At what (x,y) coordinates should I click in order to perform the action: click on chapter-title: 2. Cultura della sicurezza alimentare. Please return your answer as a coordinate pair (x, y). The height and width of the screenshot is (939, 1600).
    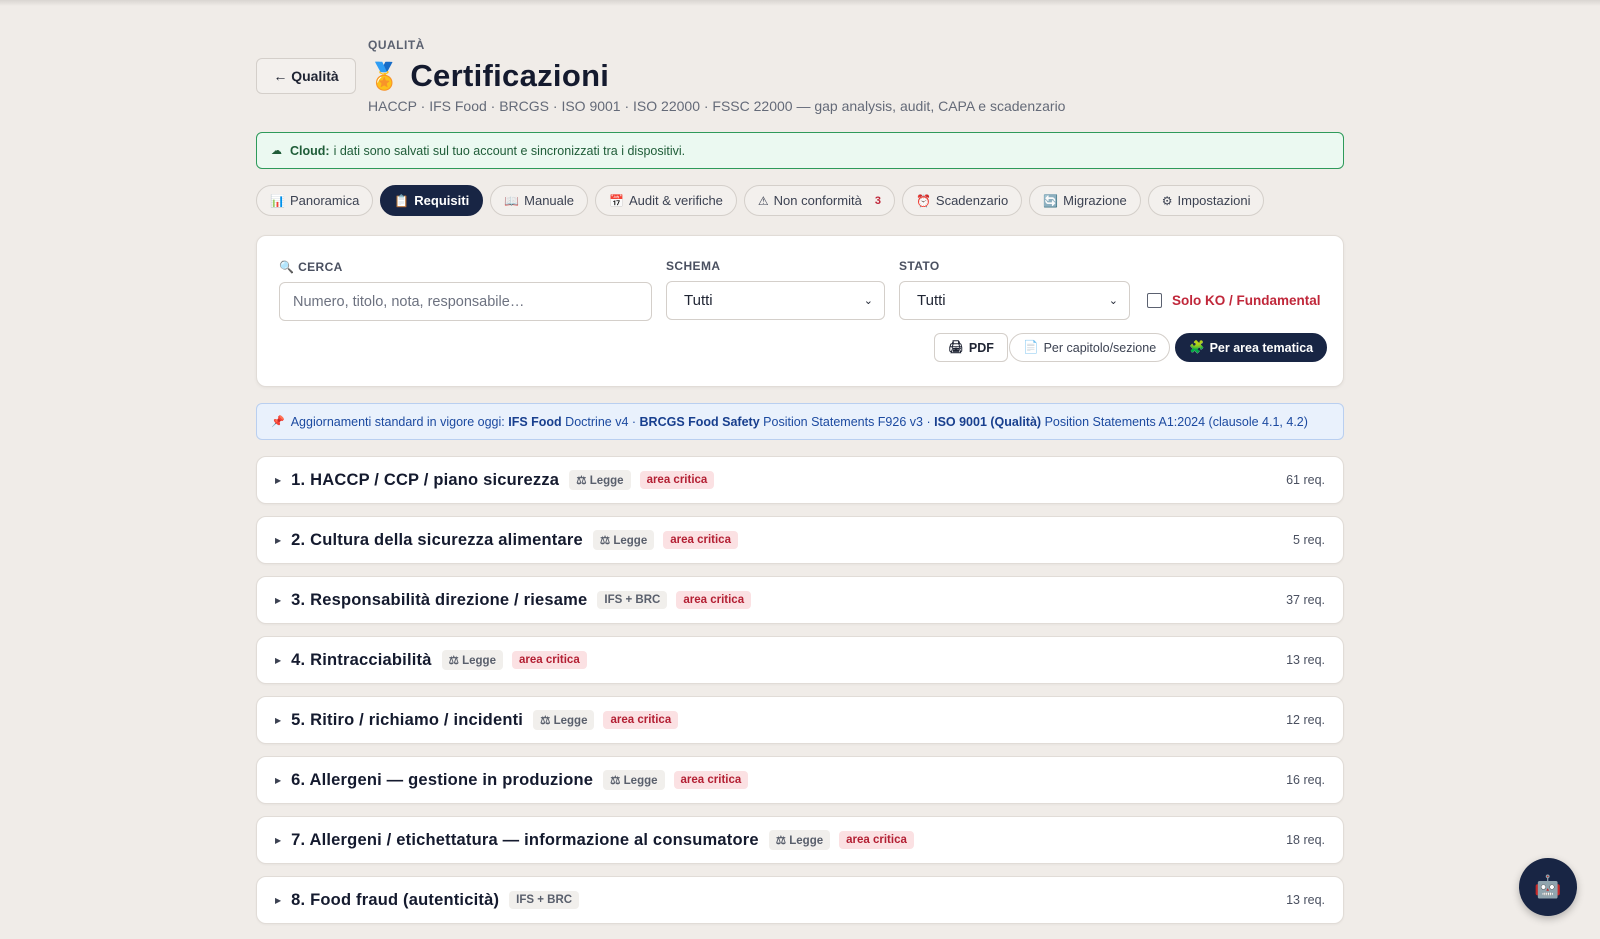
    Looking at the image, I should click on (437, 539).